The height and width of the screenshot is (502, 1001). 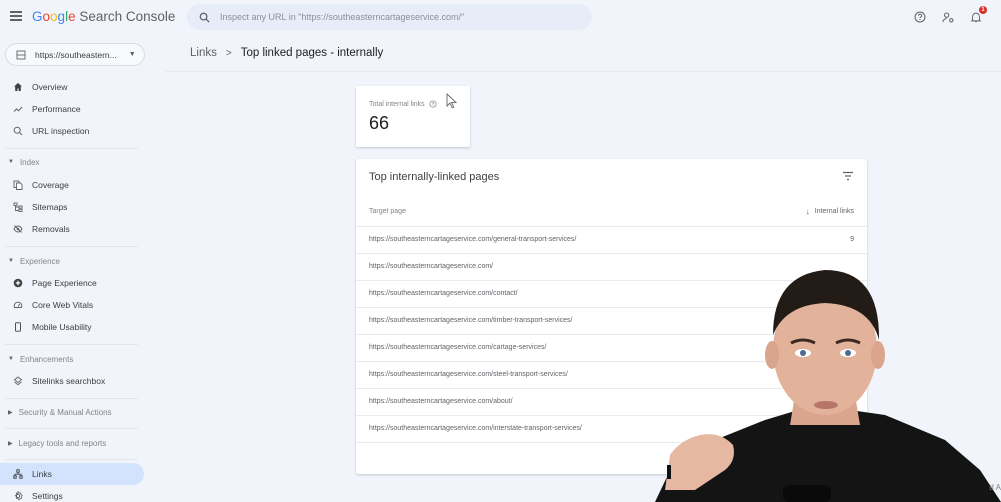 I want to click on filter-icon, so click(x=848, y=176).